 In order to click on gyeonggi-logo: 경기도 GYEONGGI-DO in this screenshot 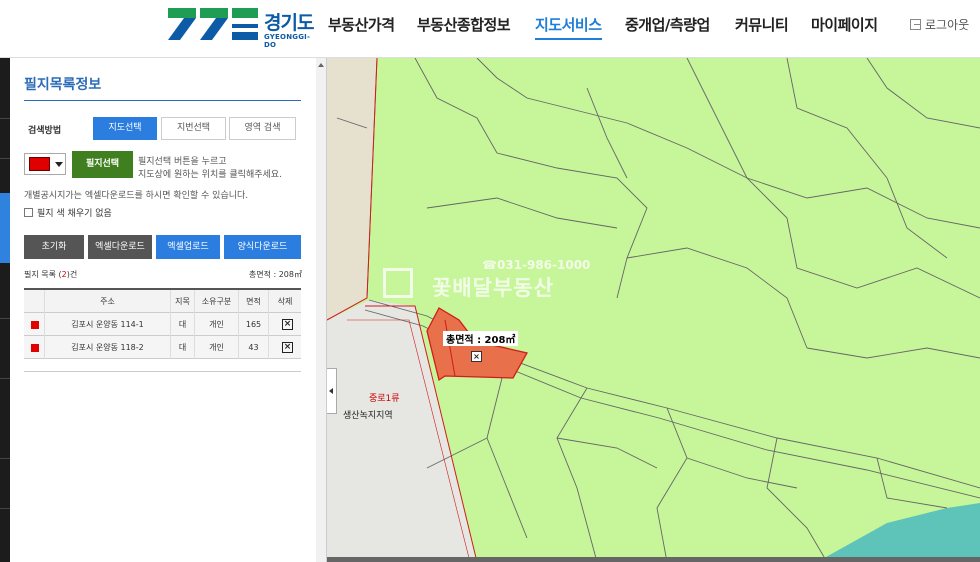, I will do `click(242, 28)`.